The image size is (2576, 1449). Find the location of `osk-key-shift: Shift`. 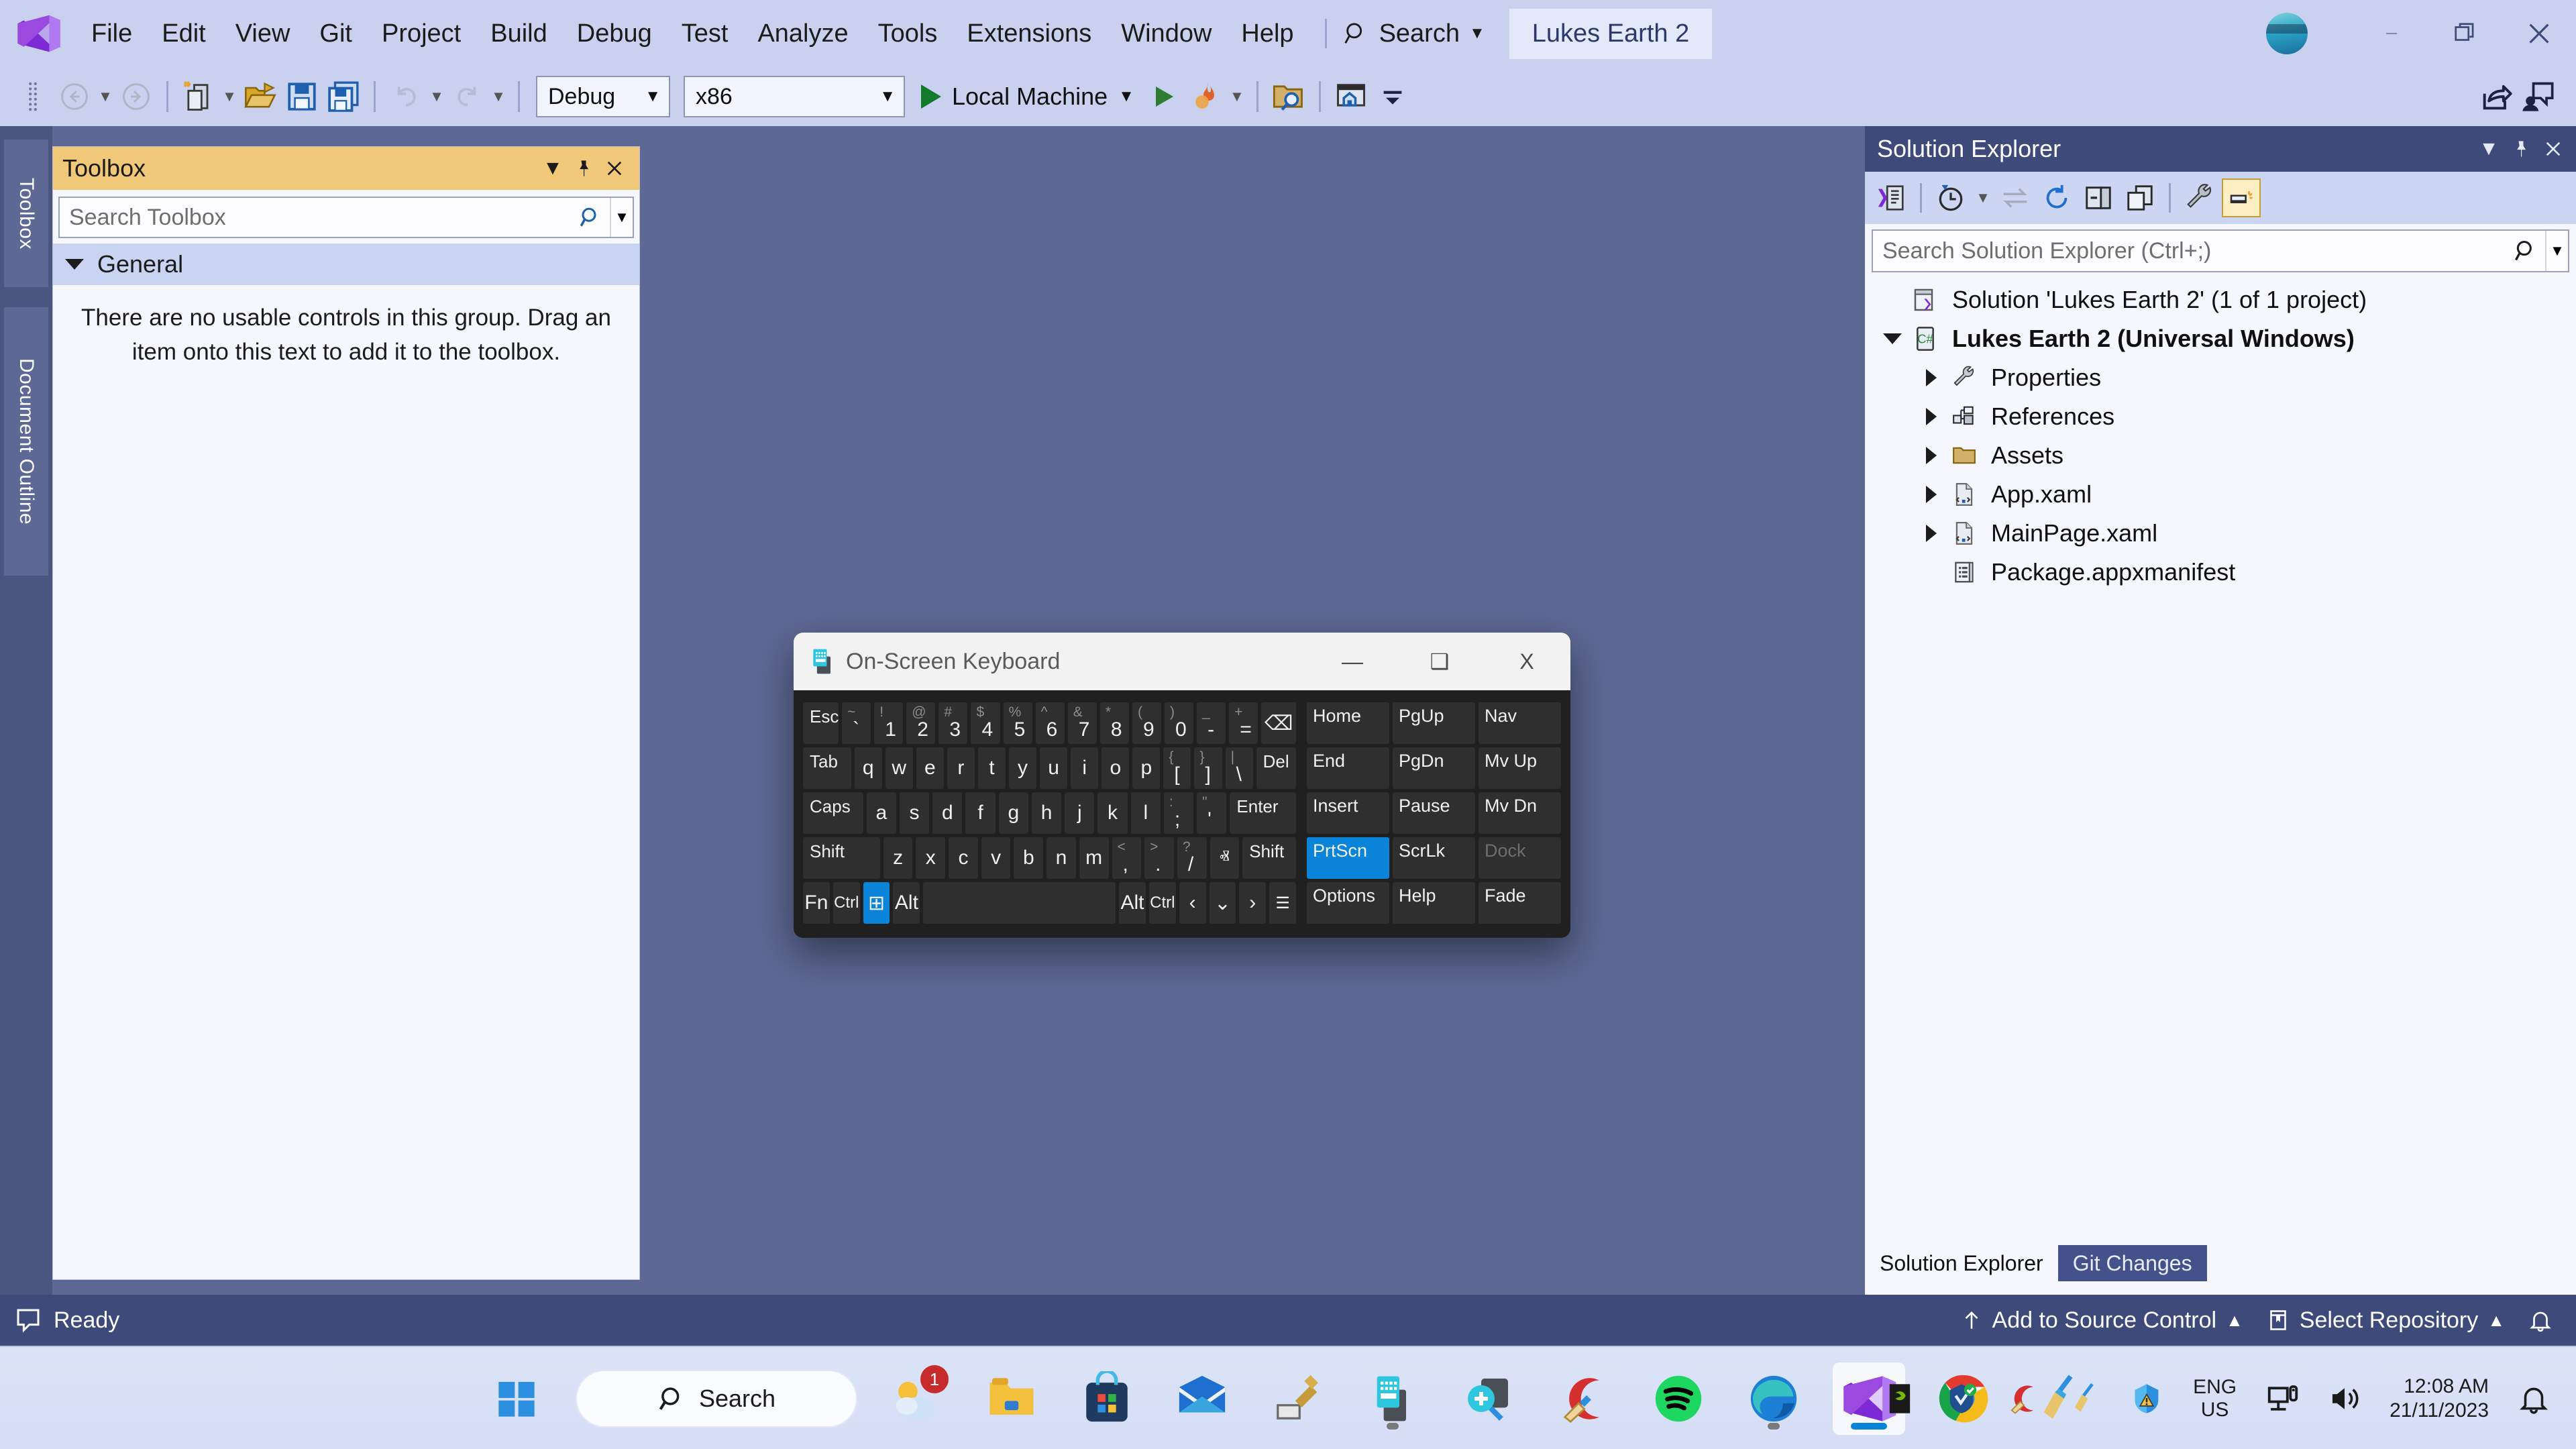

osk-key-shift: Shift is located at coordinates (841, 858).